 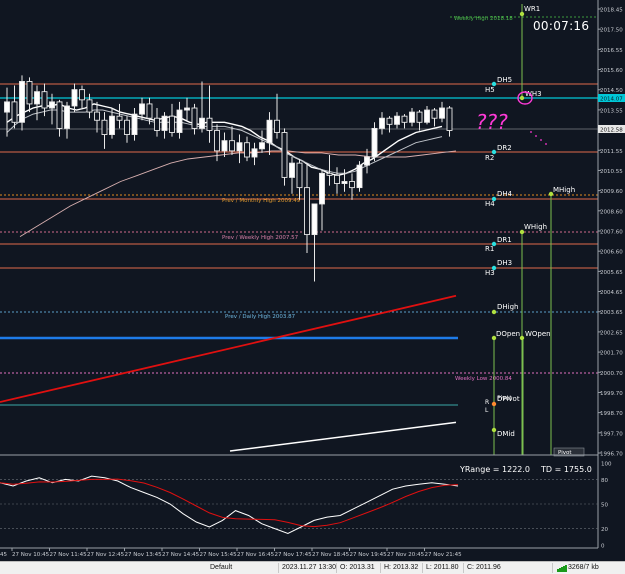 What do you see at coordinates (343, 436) in the screenshot?
I see `ma-white-long-line` at bounding box center [343, 436].